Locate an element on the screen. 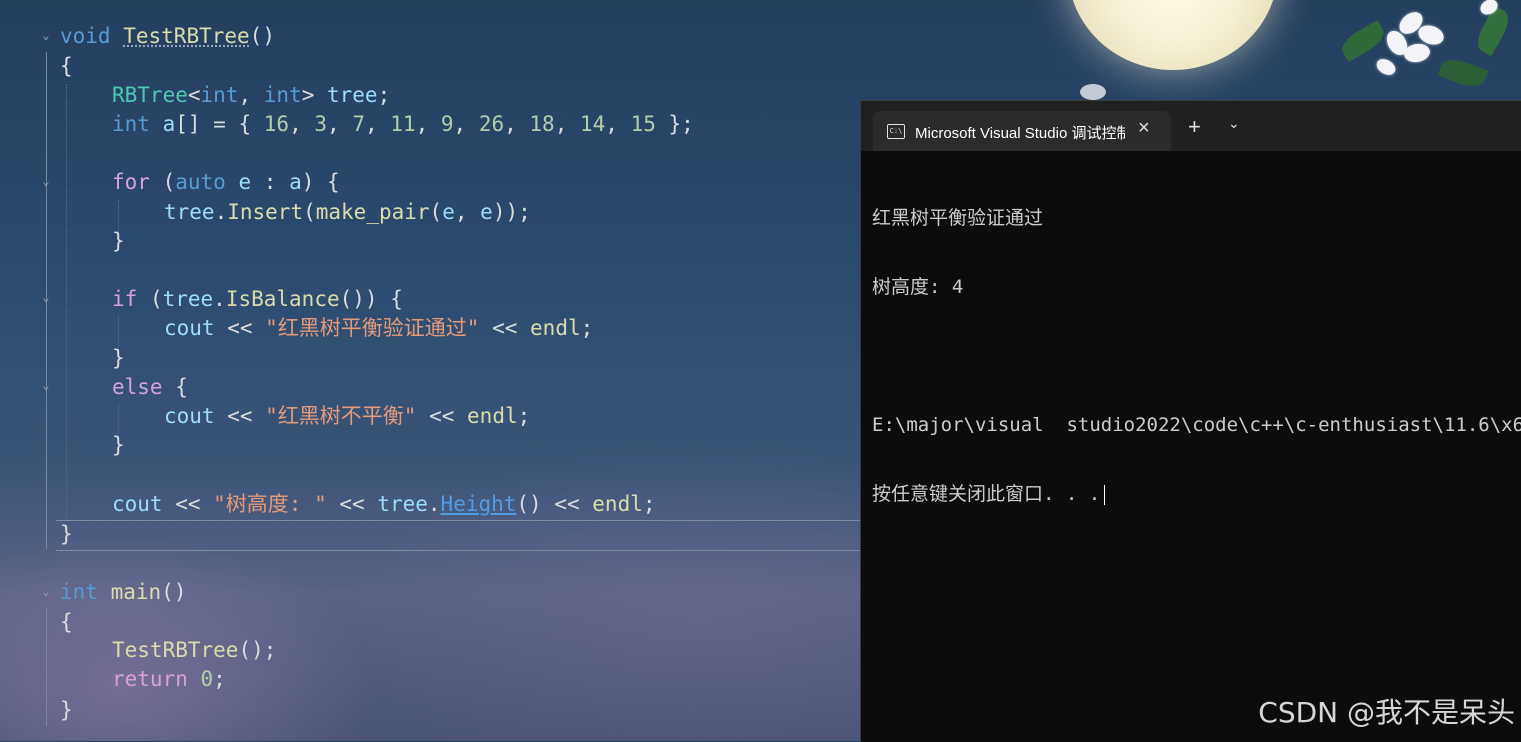  code-line: else { is located at coordinates (150, 387).